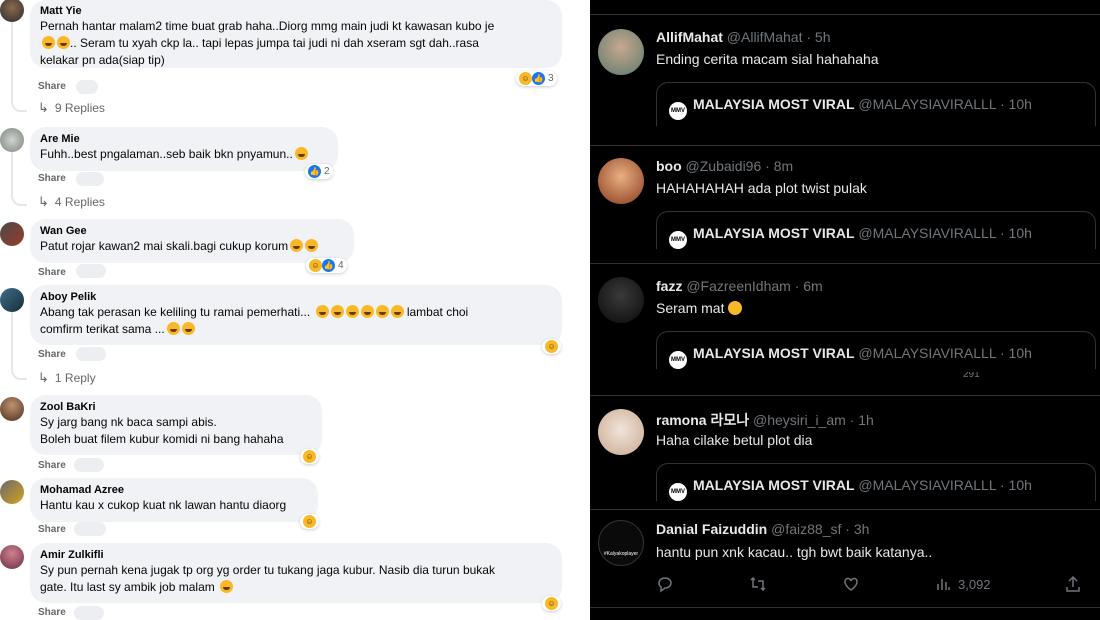  I want to click on reaction-summary: ☺ 👍 3, so click(536, 78).